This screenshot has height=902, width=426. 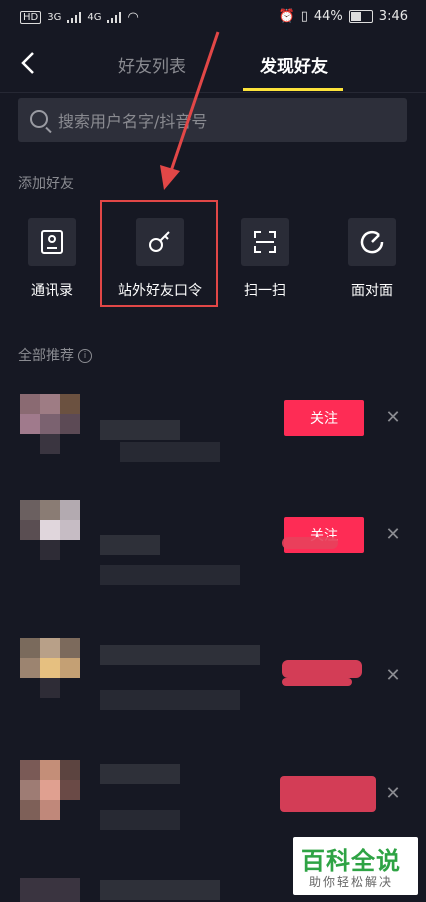 What do you see at coordinates (133, 17) in the screenshot?
I see `wifi-icon: ◠` at bounding box center [133, 17].